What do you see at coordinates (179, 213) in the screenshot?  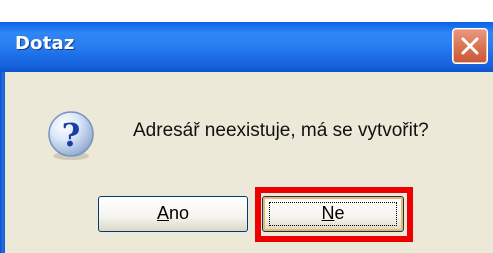 I see `yes-button-label: no` at bounding box center [179, 213].